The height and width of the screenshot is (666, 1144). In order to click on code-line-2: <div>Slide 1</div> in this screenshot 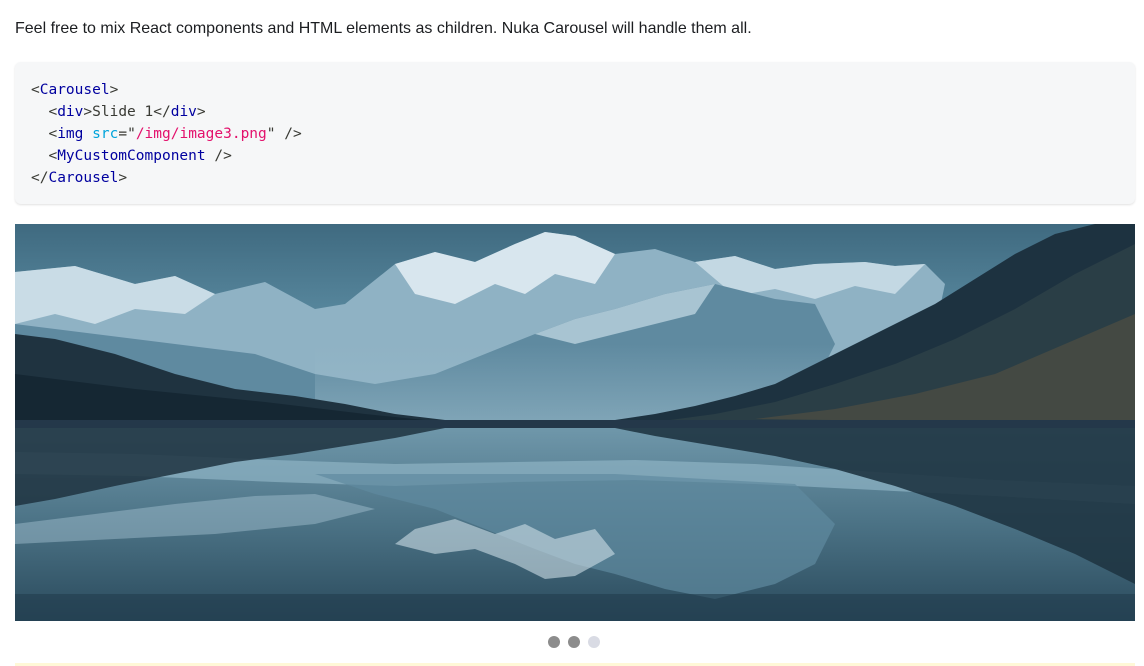, I will do `click(118, 112)`.